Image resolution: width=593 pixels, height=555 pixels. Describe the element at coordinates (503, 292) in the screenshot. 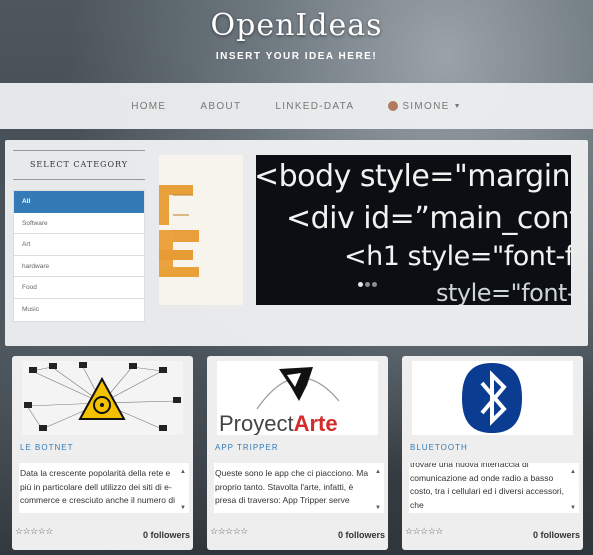

I see `code-line: style="font-` at that location.